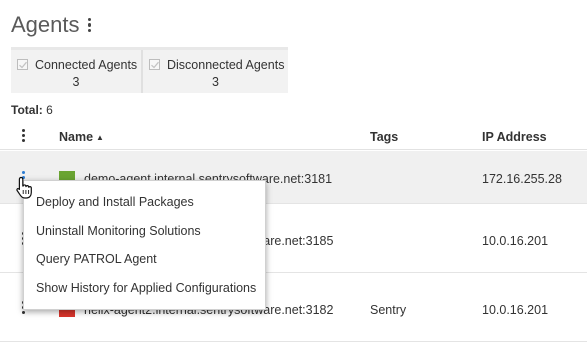 The image size is (587, 346). Describe the element at coordinates (293, 136) in the screenshot. I see `table-header: Name ▲ Tags IP Address` at that location.